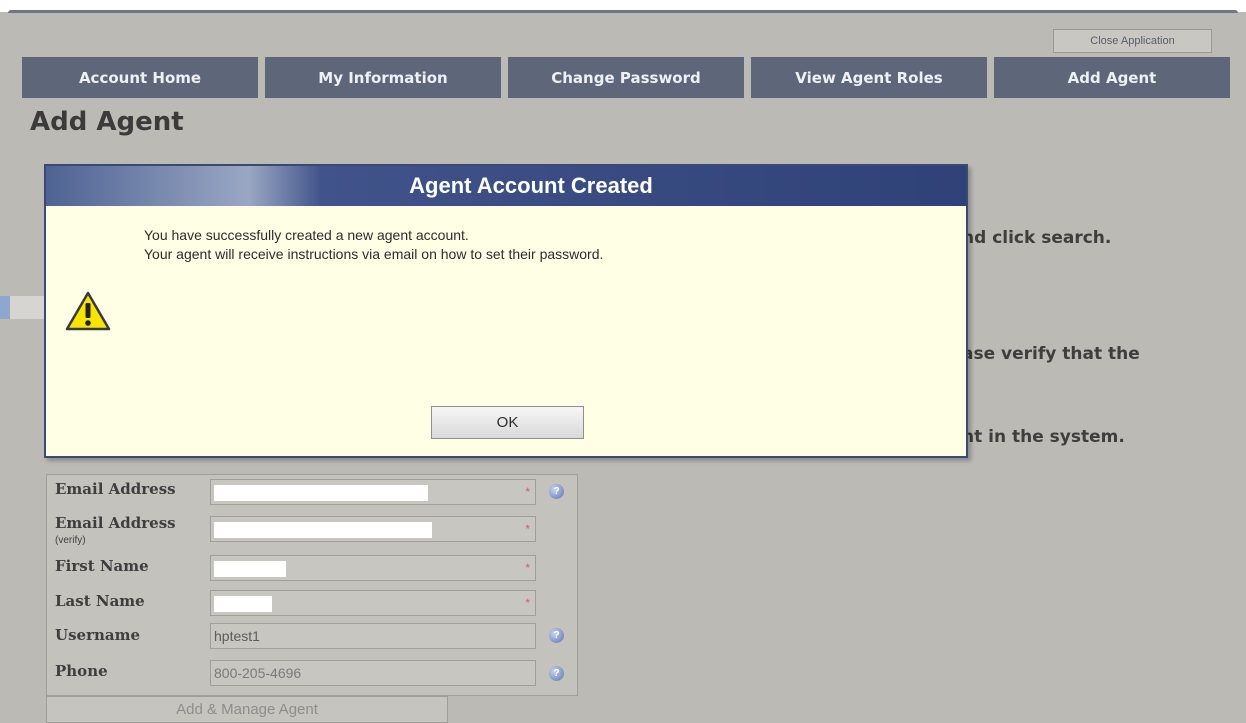 The image size is (1246, 723). What do you see at coordinates (321, 493) in the screenshot?
I see `email-address-value` at bounding box center [321, 493].